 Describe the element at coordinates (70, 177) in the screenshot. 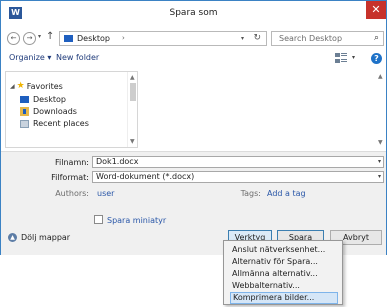

I see `file-format-label: Filformat:` at that location.